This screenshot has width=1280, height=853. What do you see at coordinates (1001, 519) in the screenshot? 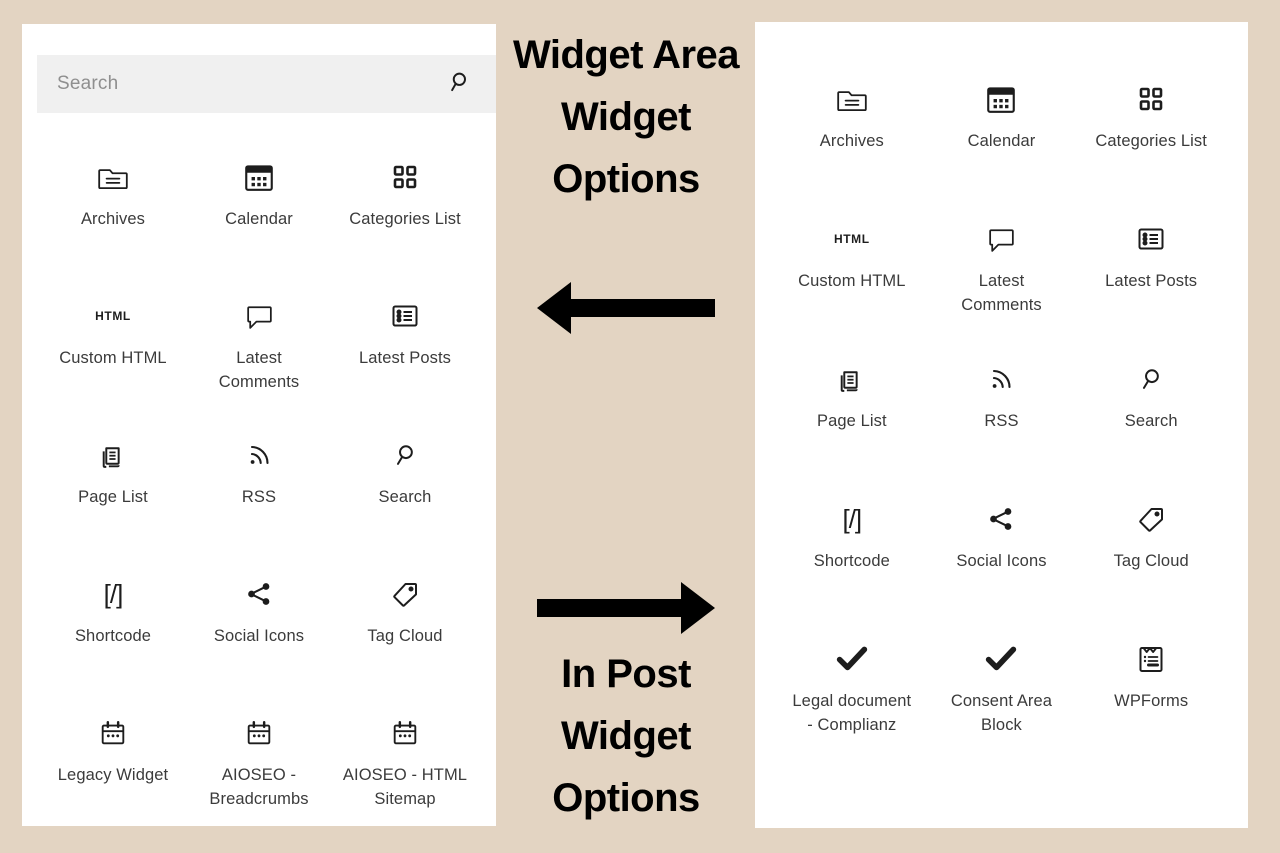
I see `share-icon` at bounding box center [1001, 519].